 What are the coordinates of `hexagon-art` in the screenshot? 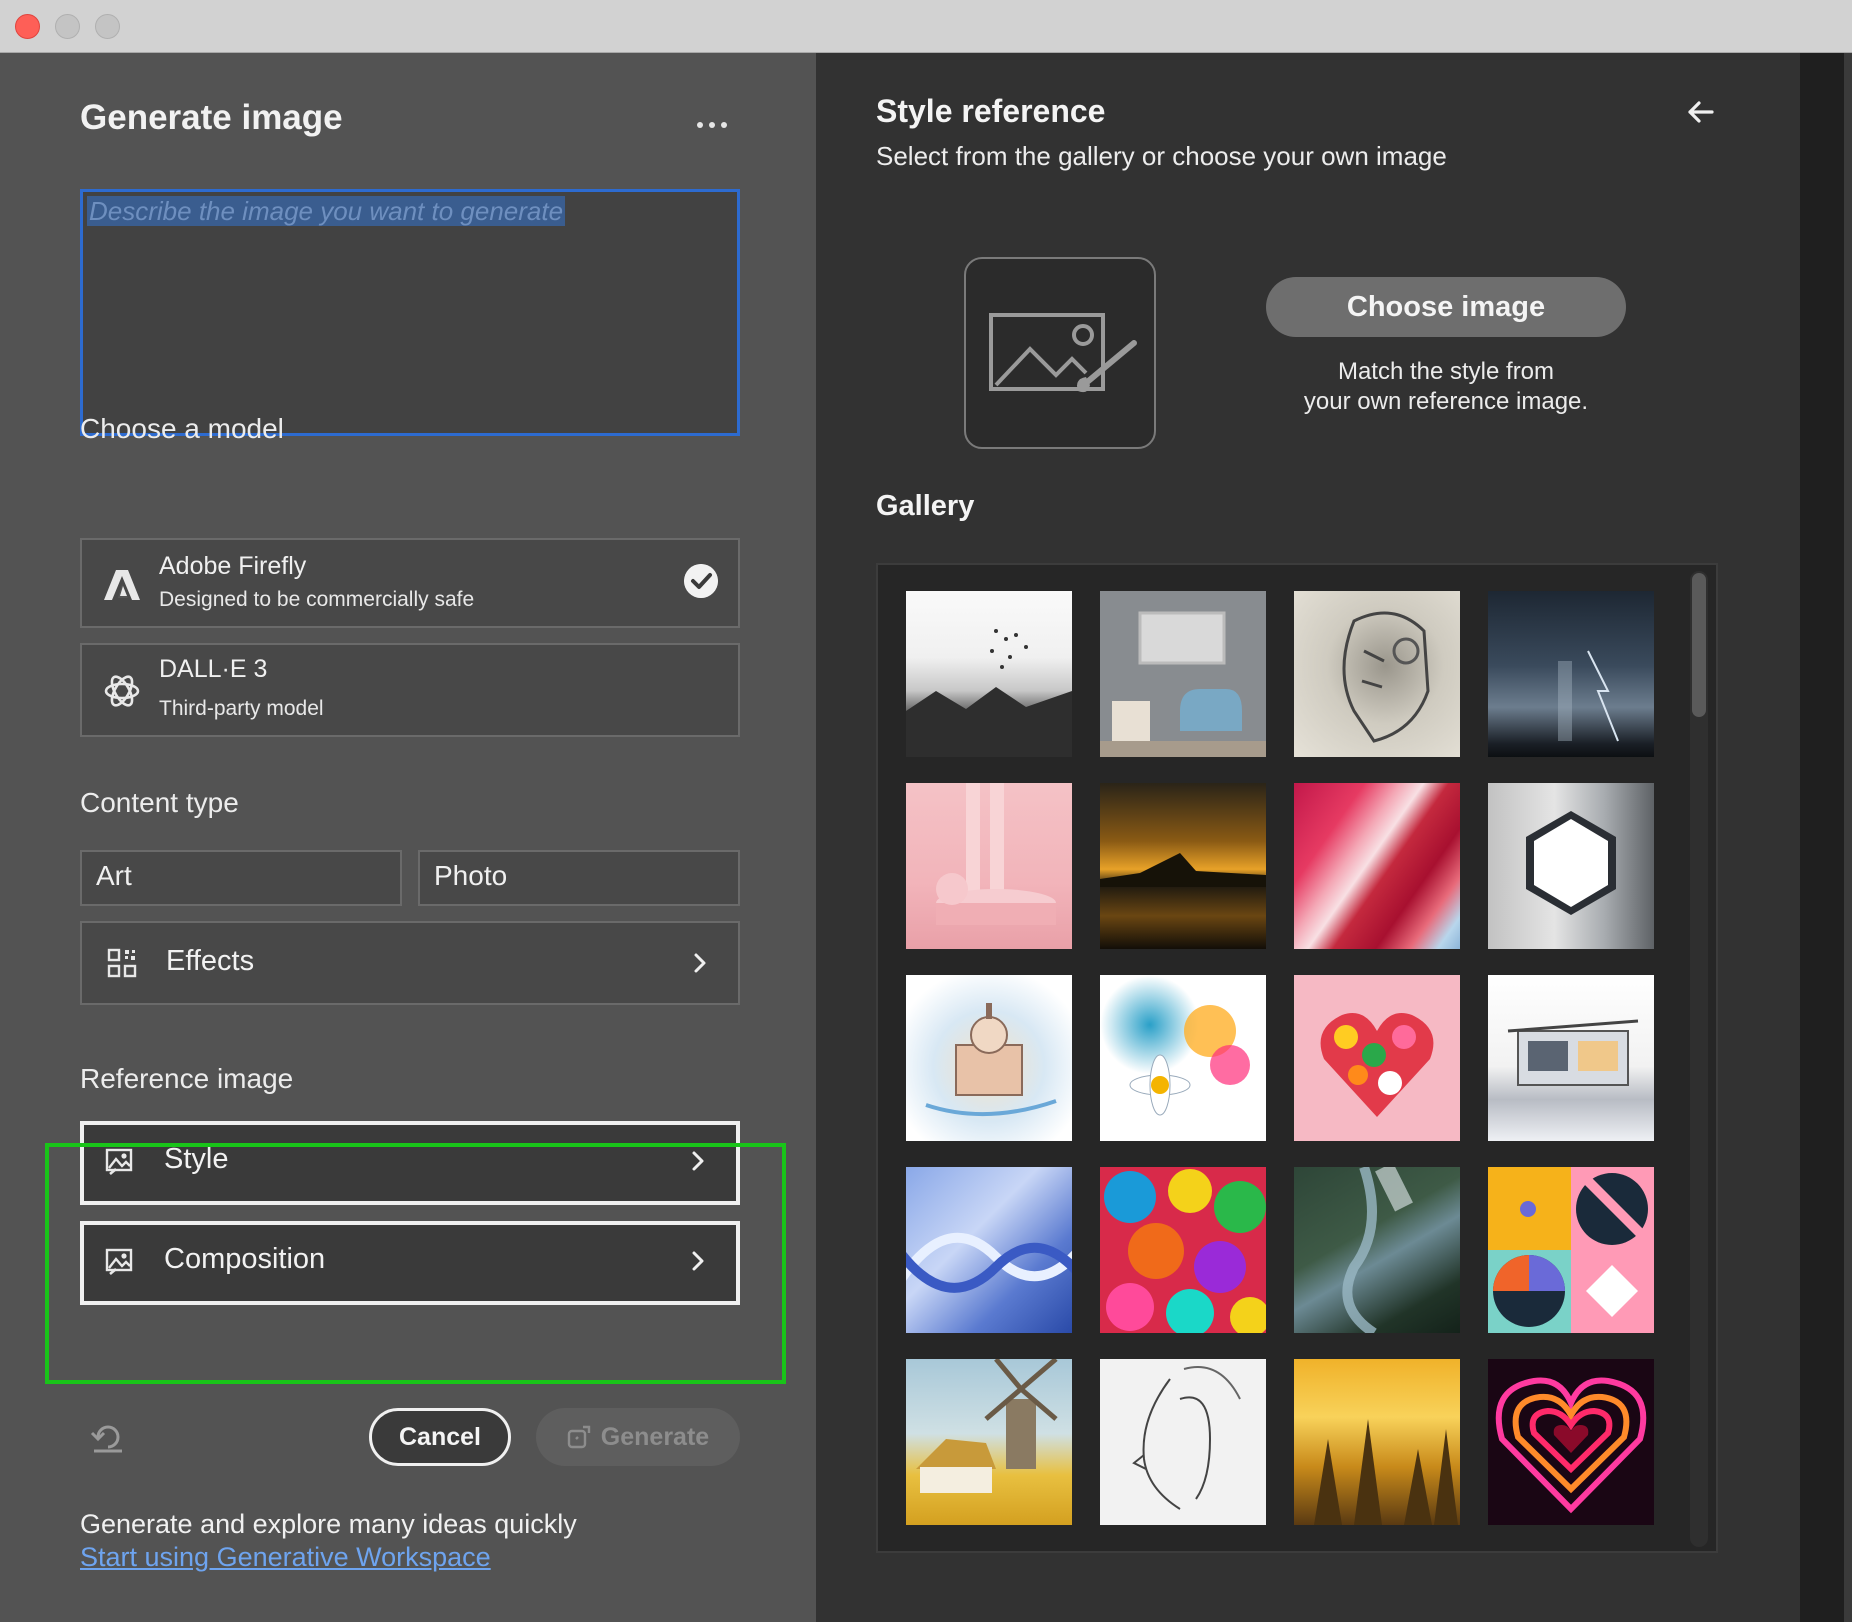 It's located at (1571, 863).